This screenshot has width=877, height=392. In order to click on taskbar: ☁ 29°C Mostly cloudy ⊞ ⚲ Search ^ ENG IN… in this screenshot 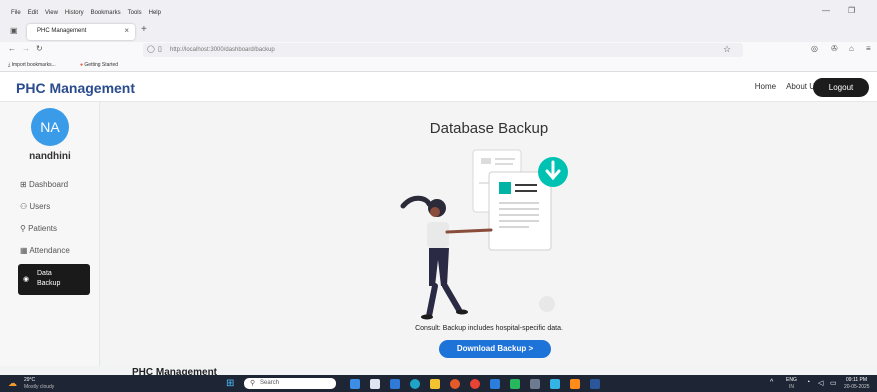, I will do `click(438, 383)`.